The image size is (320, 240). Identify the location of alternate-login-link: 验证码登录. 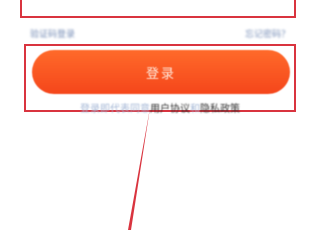
(52, 33).